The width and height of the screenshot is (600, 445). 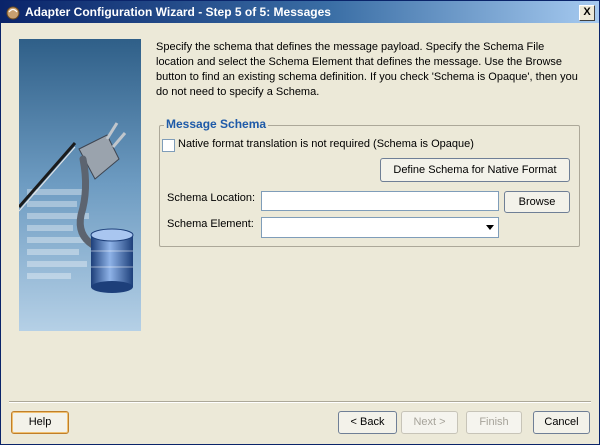 I want to click on footer-separator, so click(x=300, y=402).